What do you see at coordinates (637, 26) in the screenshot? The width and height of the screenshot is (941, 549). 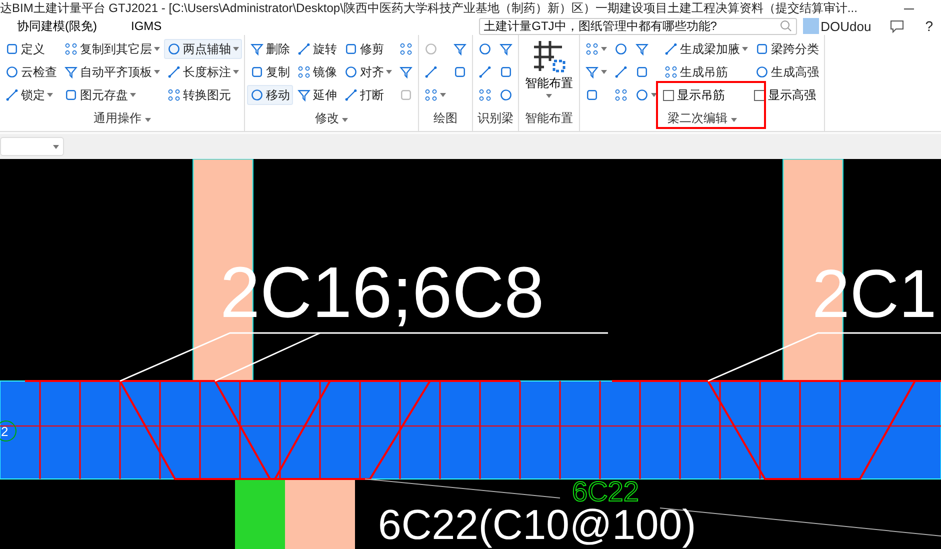 I see `search-field: 土建计量GTJ中，图纸管理中都有哪些功能?` at bounding box center [637, 26].